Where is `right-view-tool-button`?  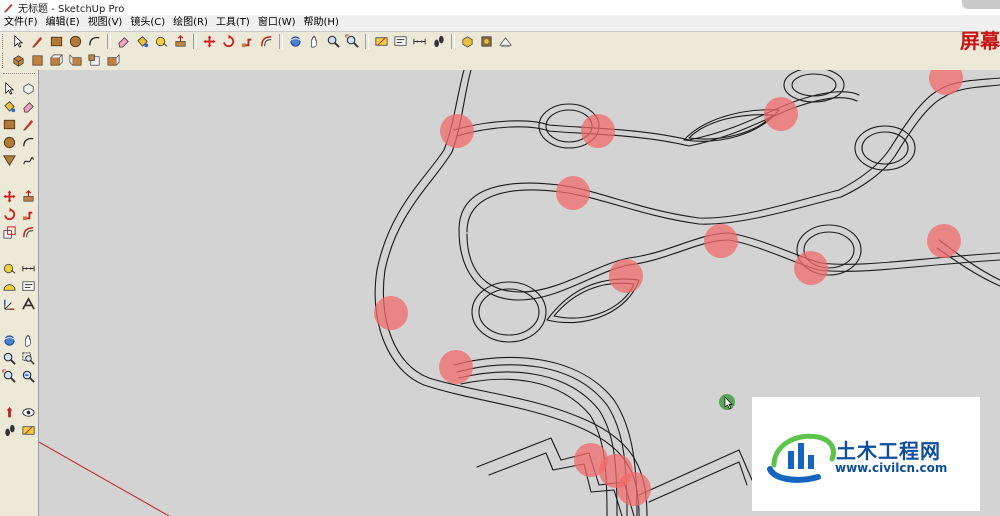
right-view-tool-button is located at coordinates (75, 60).